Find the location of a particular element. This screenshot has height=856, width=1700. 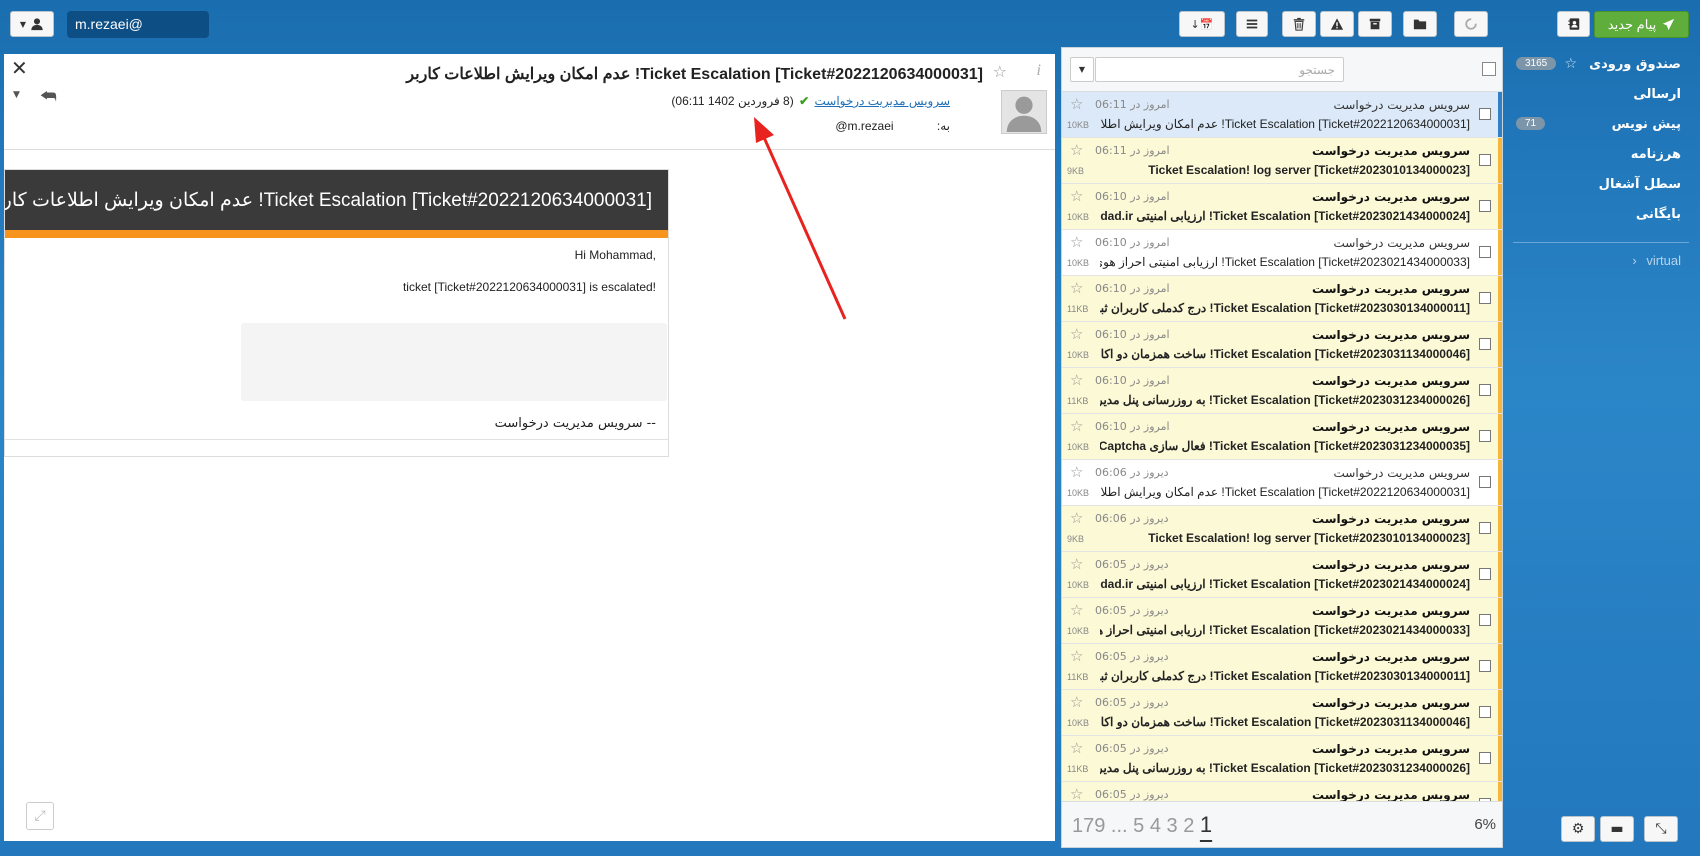

move-folder-button is located at coordinates (1420, 24).